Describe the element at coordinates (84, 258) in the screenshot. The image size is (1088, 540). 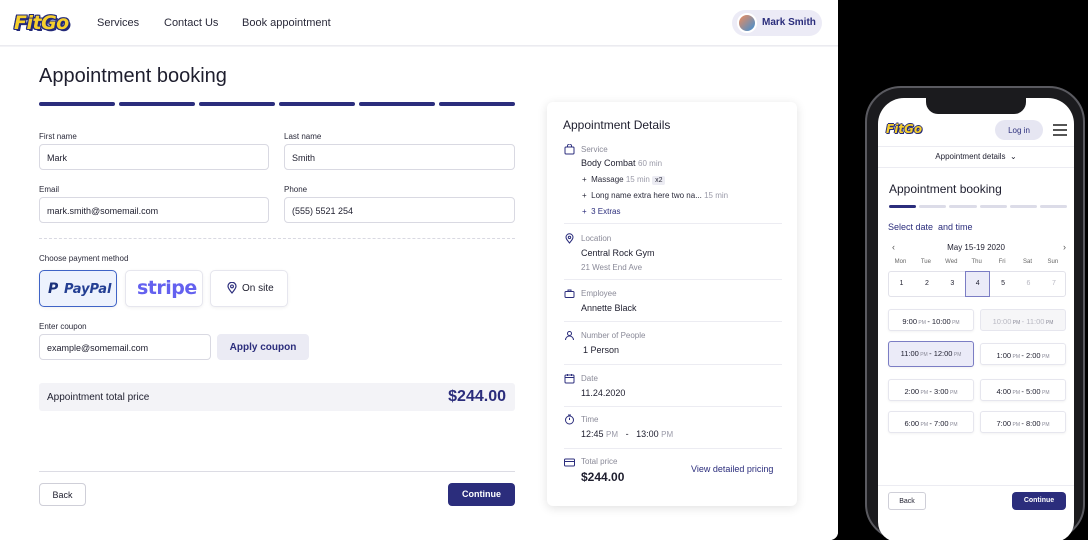
I see `payment-method-label: Choose payment method` at that location.